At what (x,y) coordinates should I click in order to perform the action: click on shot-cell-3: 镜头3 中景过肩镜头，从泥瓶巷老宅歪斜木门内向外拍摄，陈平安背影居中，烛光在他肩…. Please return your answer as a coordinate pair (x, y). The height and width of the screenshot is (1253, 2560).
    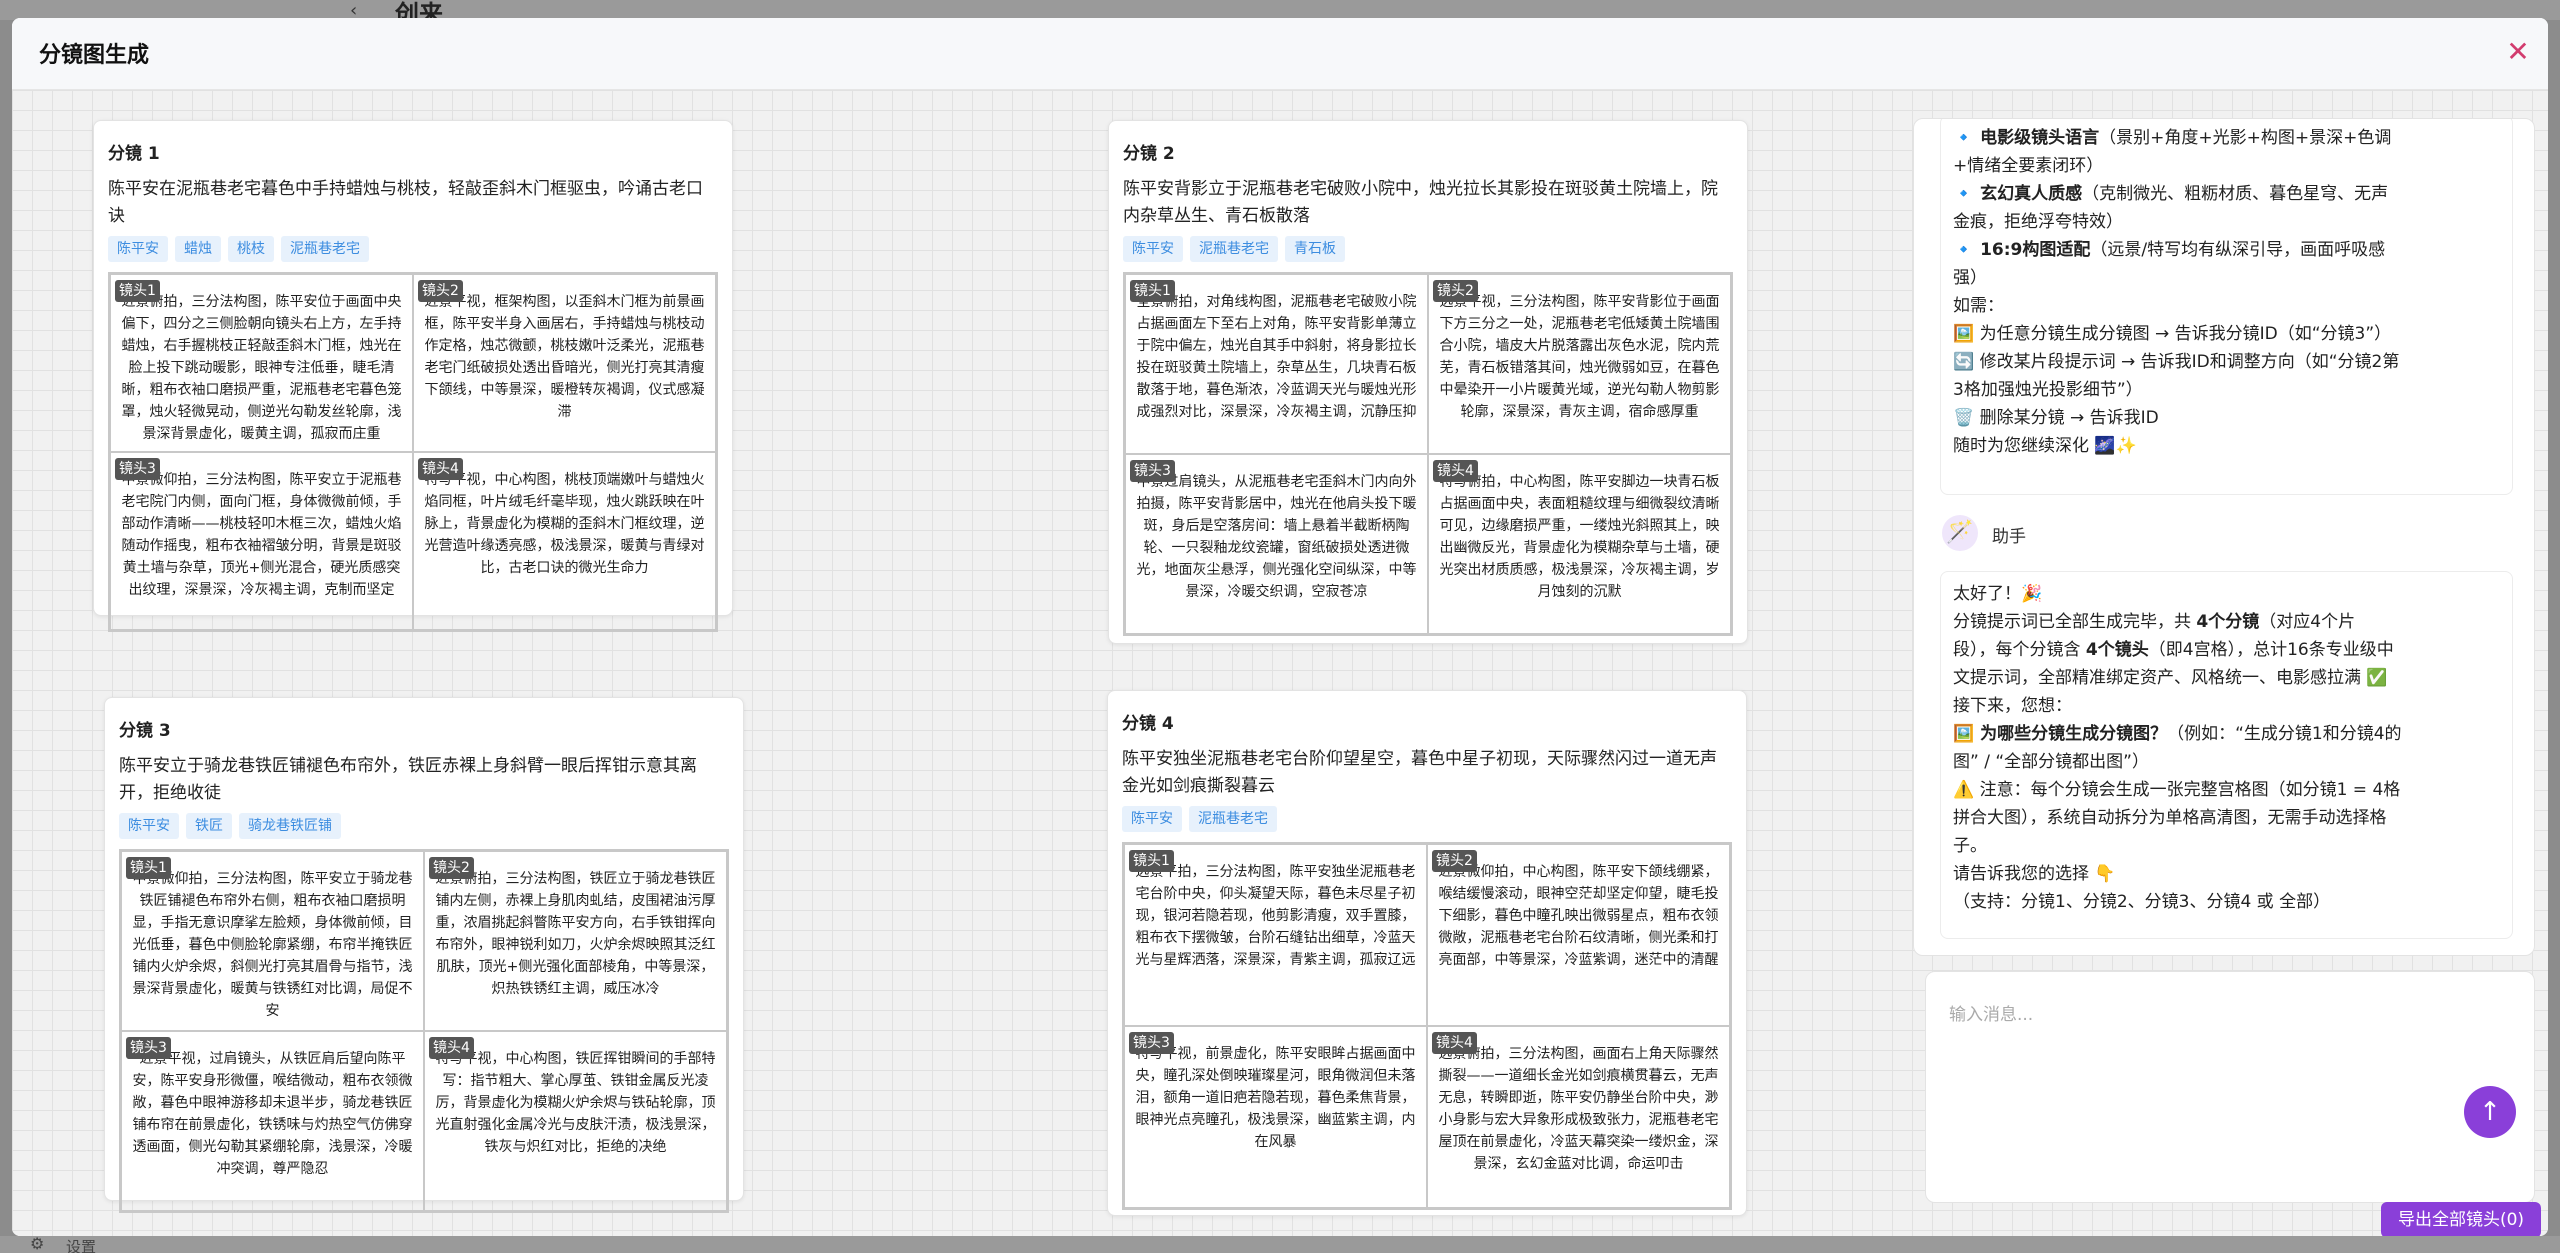
    Looking at the image, I should click on (1276, 544).